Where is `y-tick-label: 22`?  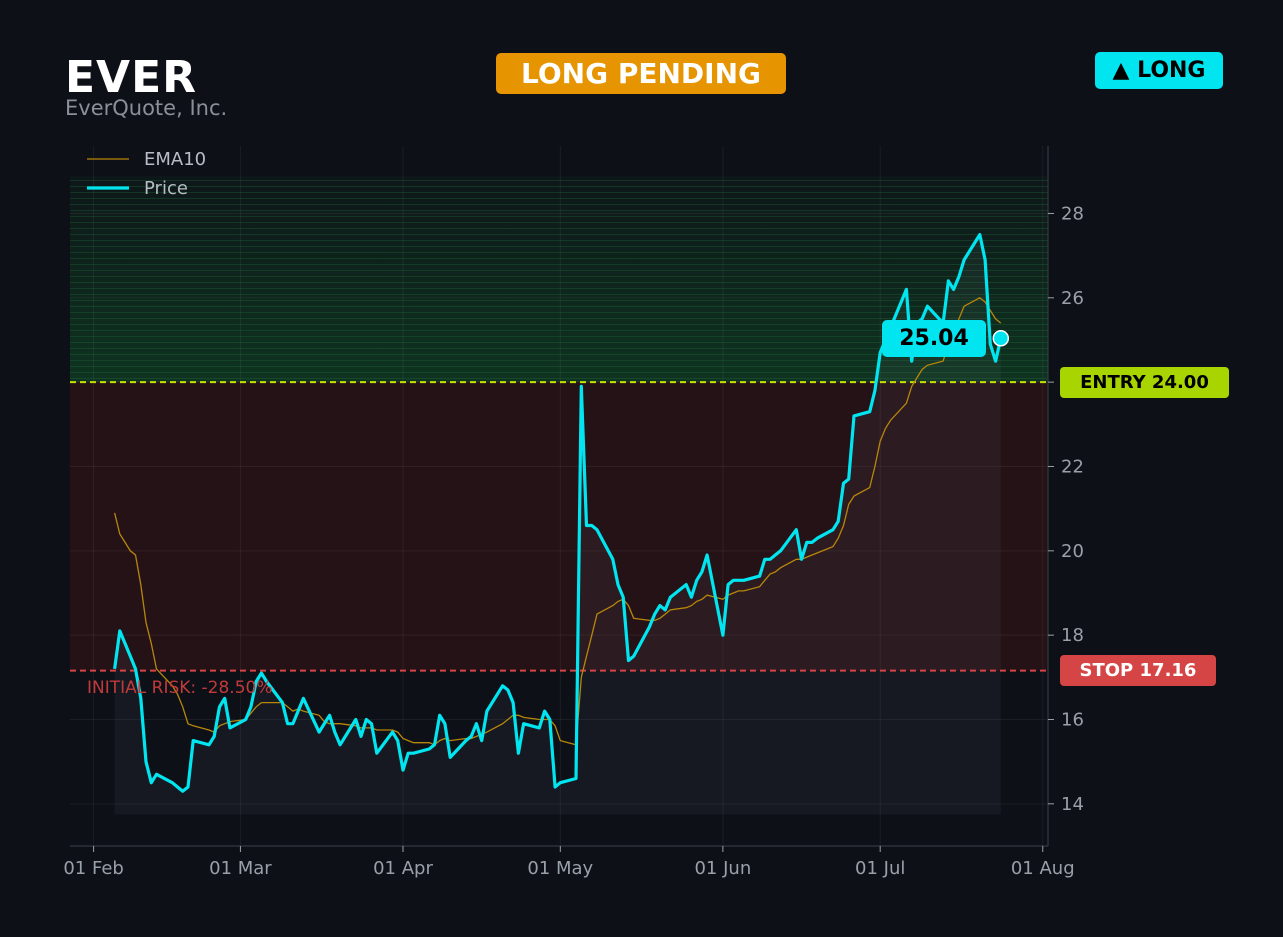
y-tick-label: 22 is located at coordinates (1072, 466).